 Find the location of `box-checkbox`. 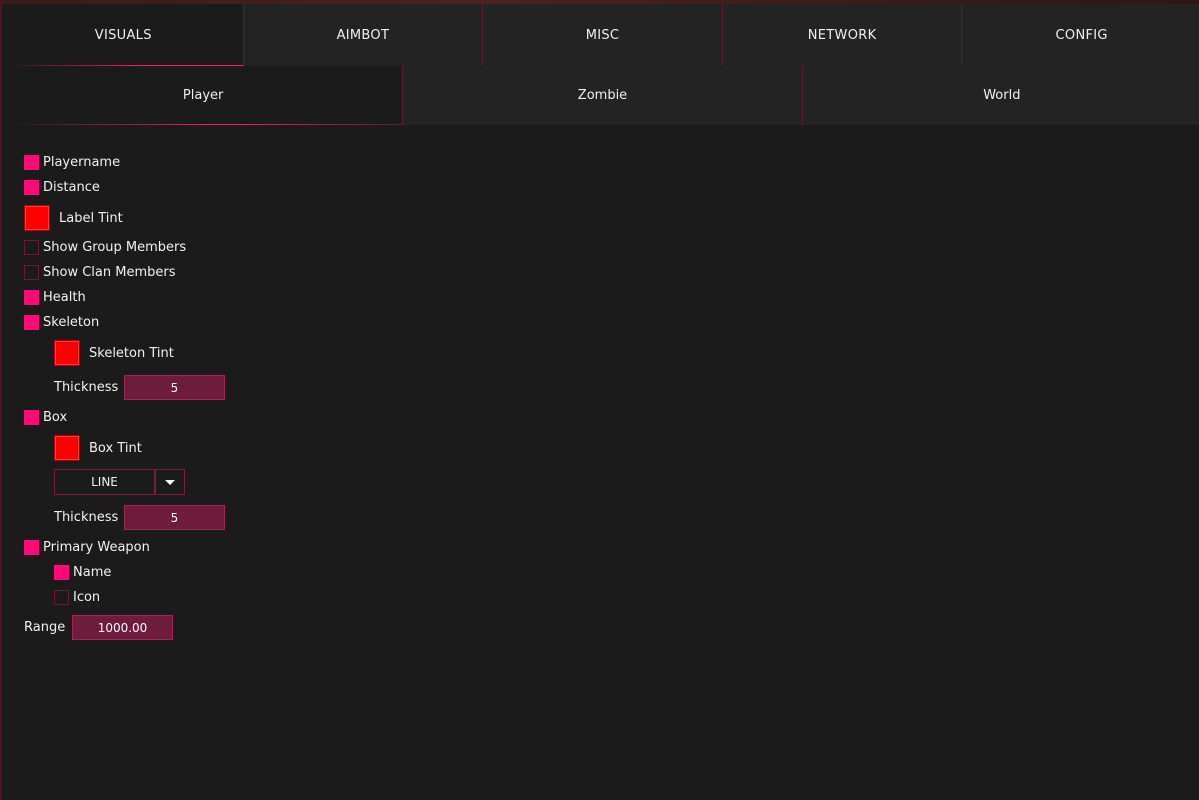

box-checkbox is located at coordinates (31, 417).